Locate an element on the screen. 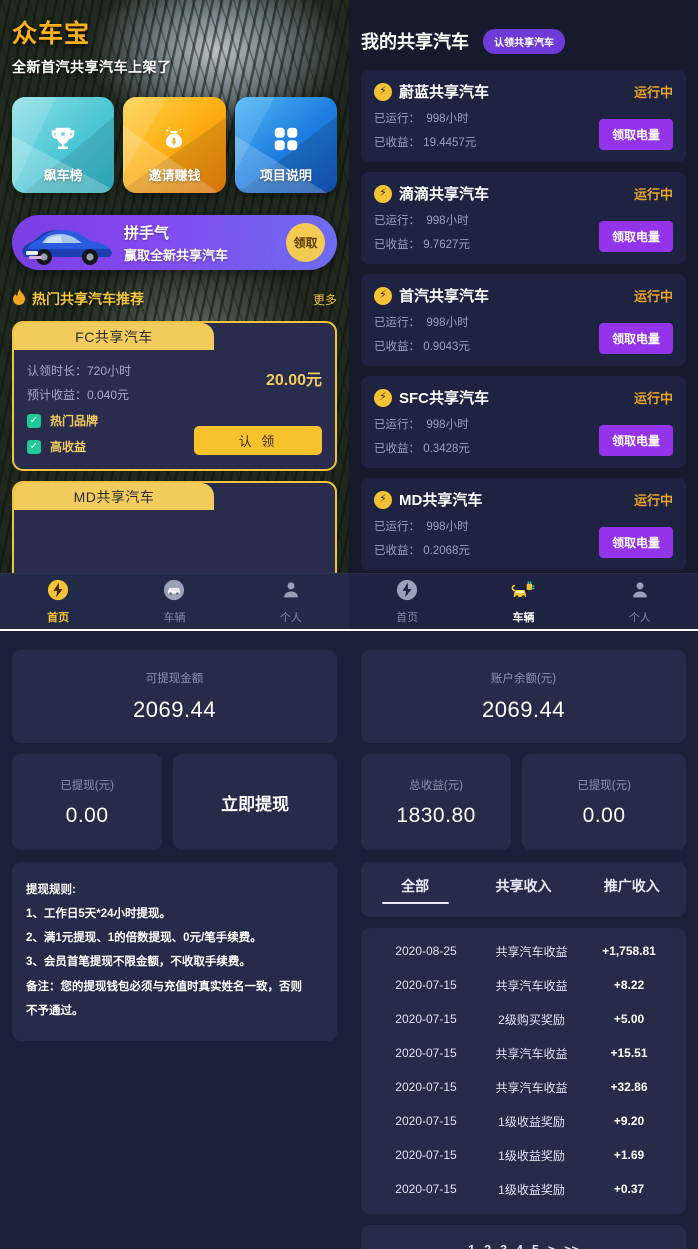  car-price: 20.00元 is located at coordinates (293, 380).